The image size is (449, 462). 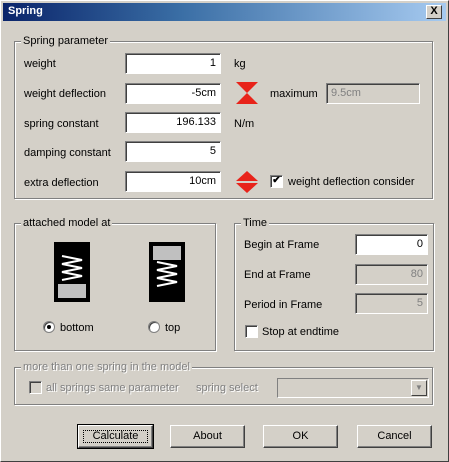 What do you see at coordinates (167, 272) in the screenshot?
I see `spring-top-icon` at bounding box center [167, 272].